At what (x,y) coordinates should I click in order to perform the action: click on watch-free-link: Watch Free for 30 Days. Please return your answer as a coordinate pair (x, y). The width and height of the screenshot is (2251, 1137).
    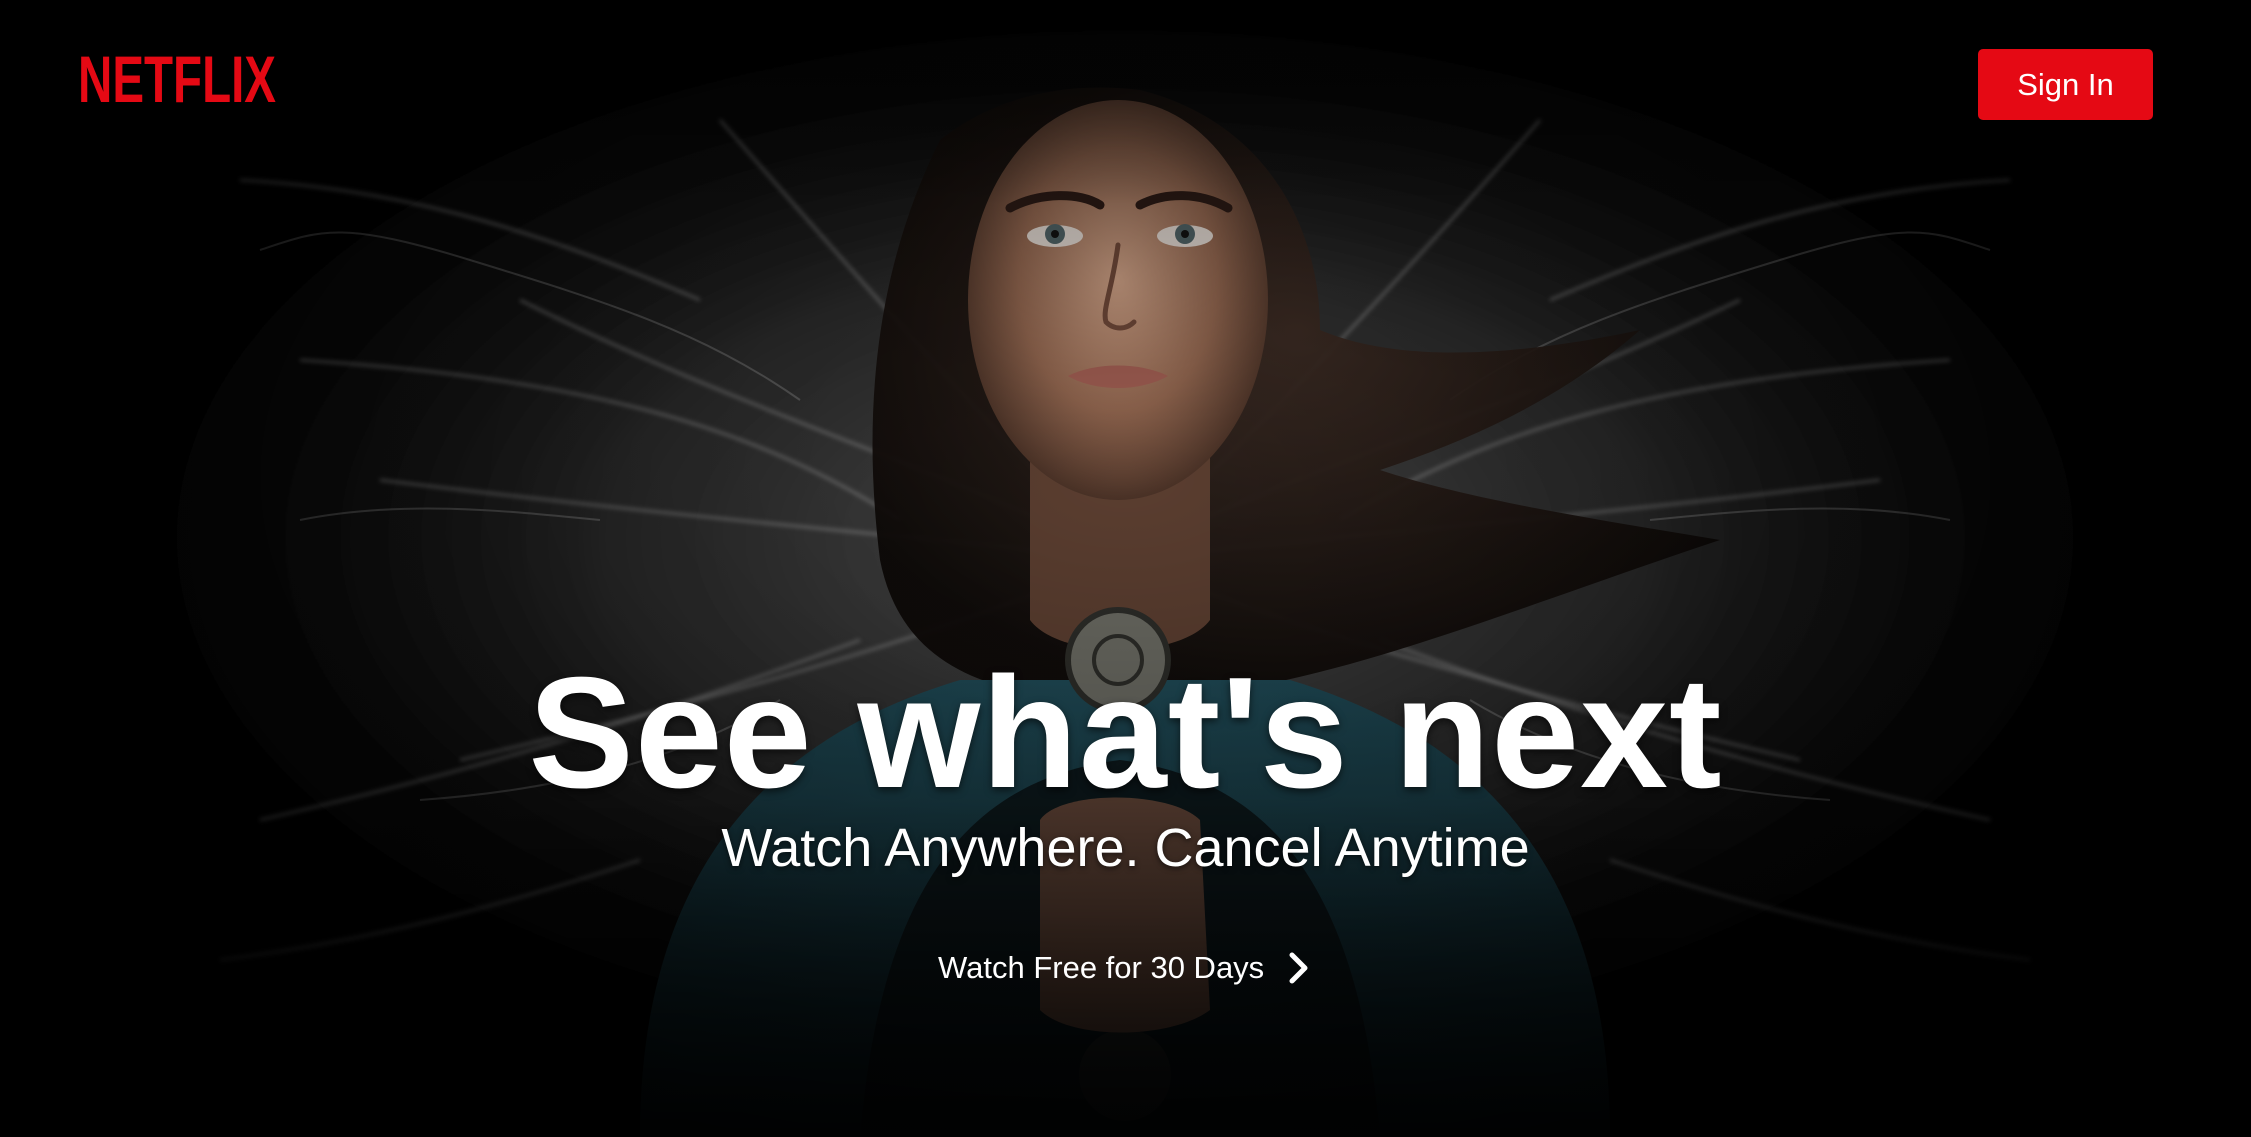
    Looking at the image, I should click on (1124, 968).